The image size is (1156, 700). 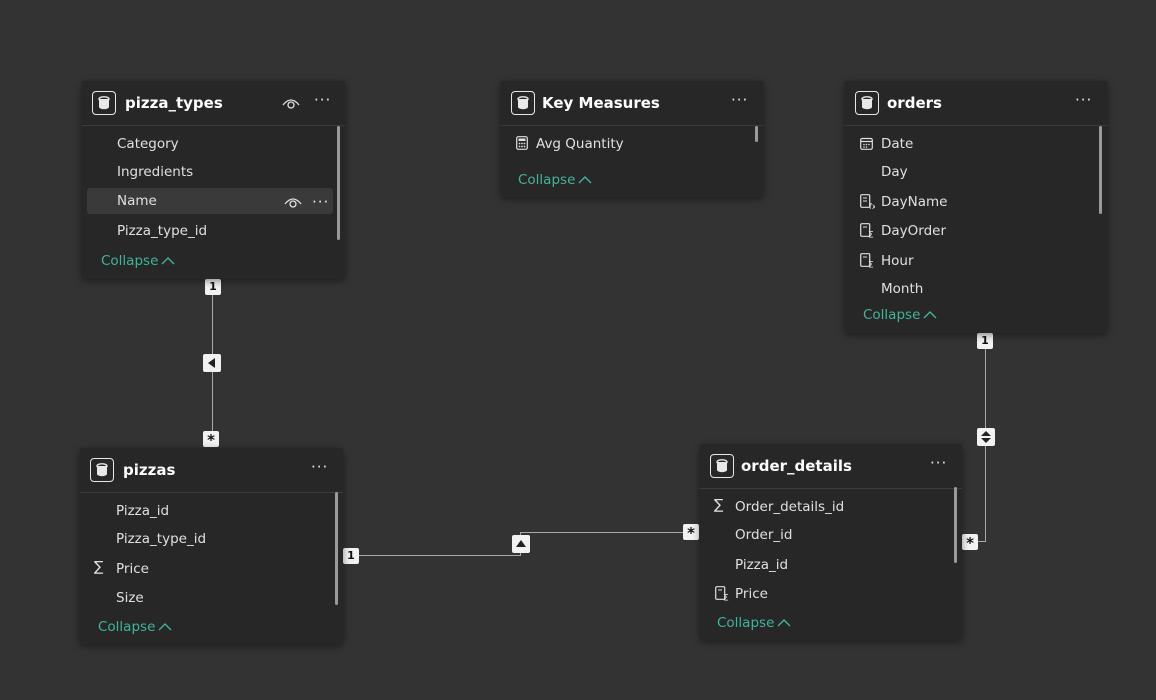 I want to click on table-title: order_details, so click(x=796, y=466).